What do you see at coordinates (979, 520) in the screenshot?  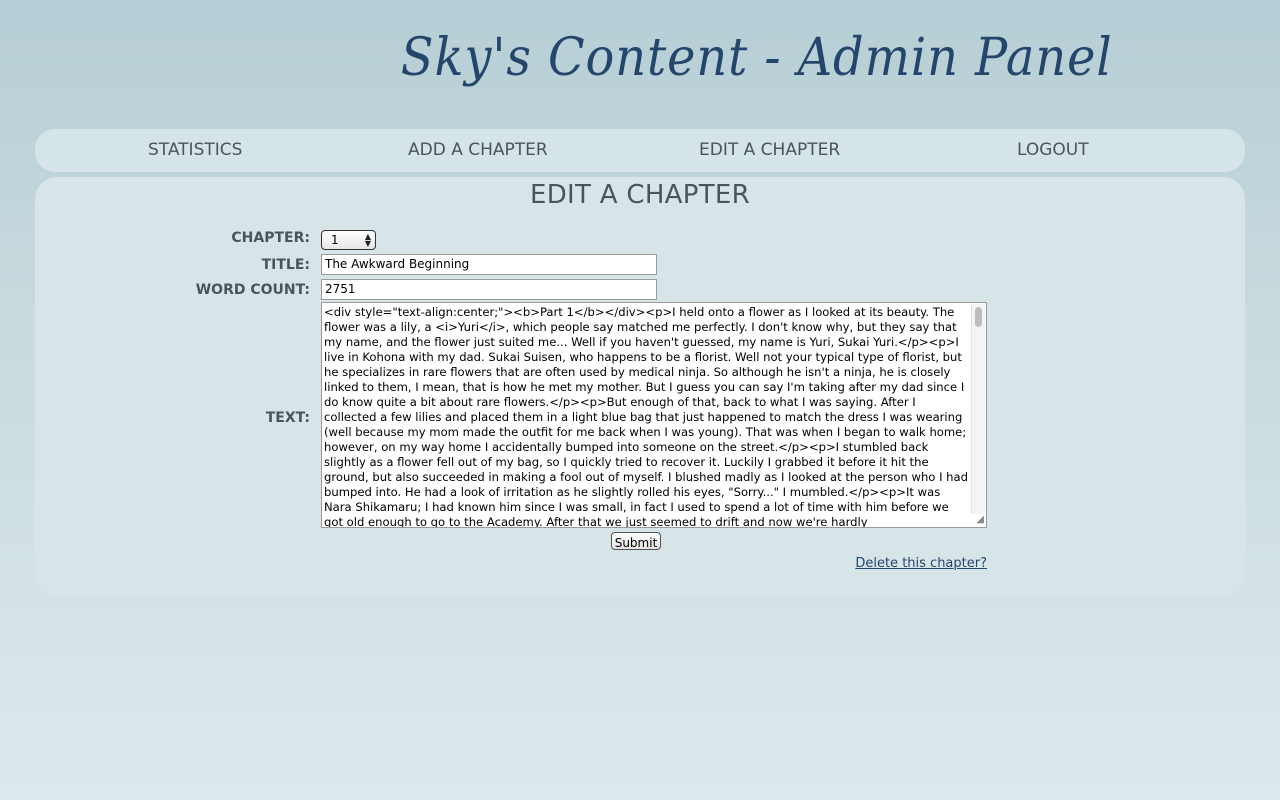 I see `resize-handle-icon: ◢` at bounding box center [979, 520].